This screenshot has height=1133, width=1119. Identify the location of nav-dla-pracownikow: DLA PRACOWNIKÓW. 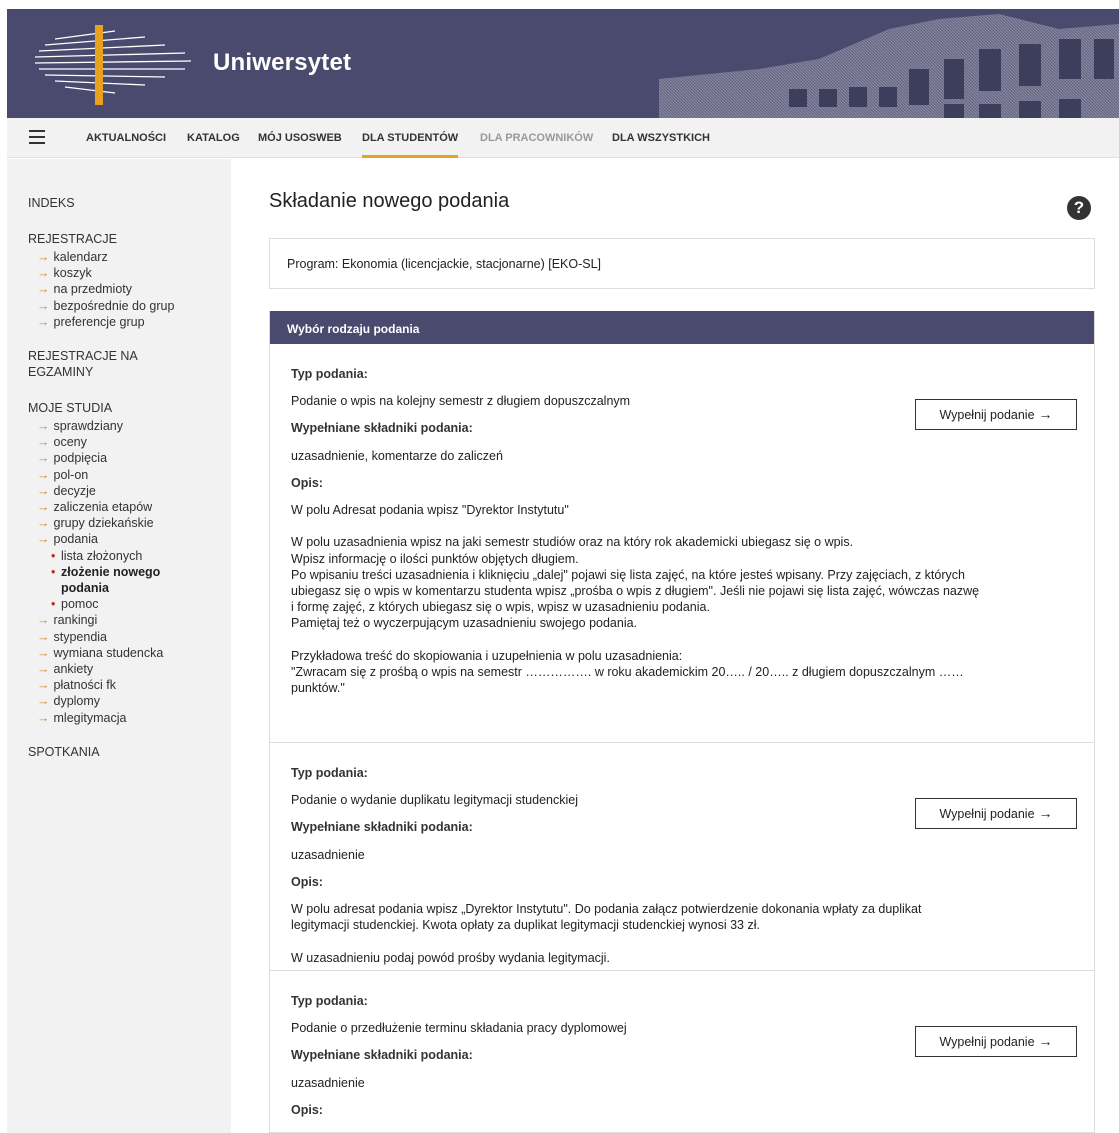
(536, 138).